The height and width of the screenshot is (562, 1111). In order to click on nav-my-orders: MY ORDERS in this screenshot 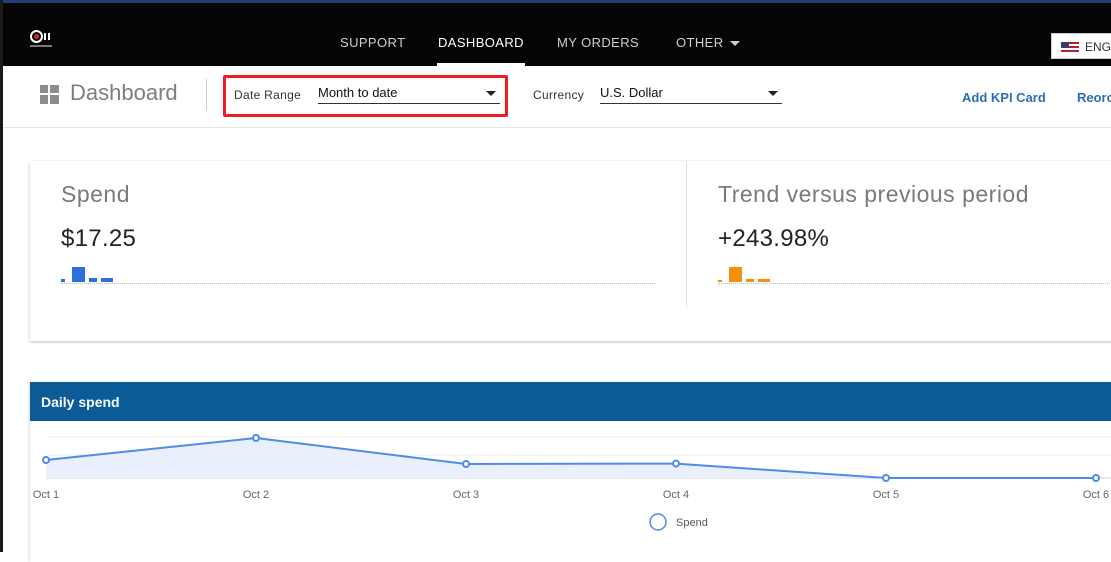, I will do `click(598, 42)`.